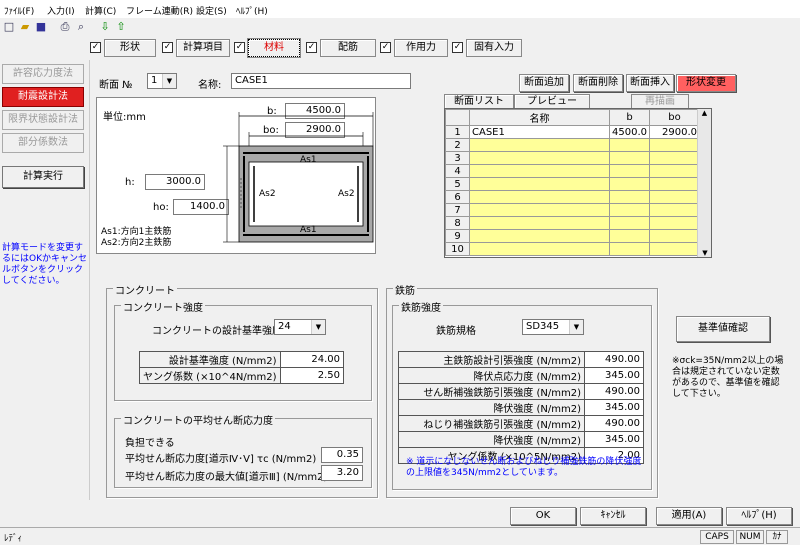 The image size is (800, 545). I want to click on mode-allowable-stress: 許容応力度法, so click(43, 74).